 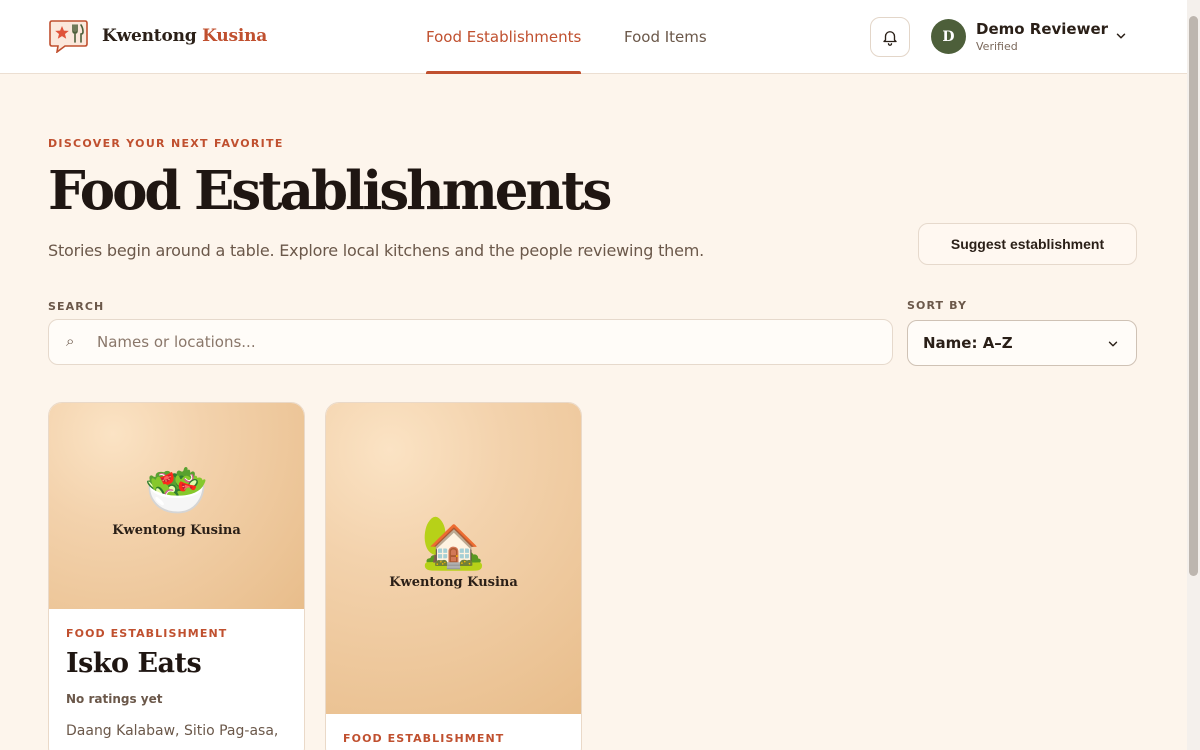 What do you see at coordinates (968, 343) in the screenshot?
I see `sort-value: Name: A–Z` at bounding box center [968, 343].